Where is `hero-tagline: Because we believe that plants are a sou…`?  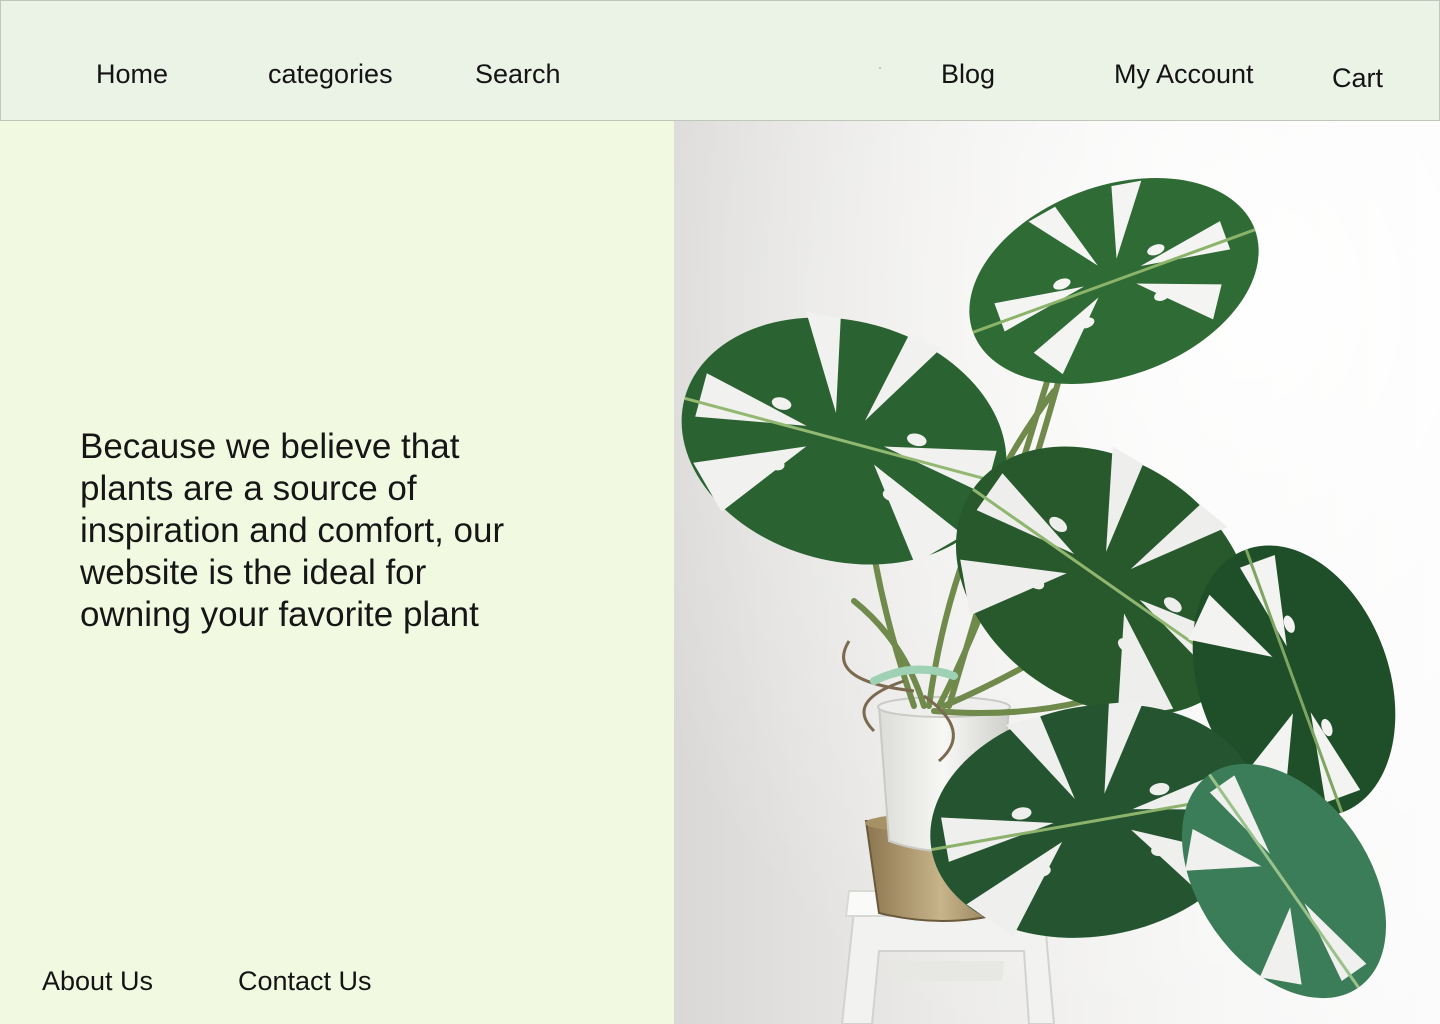
hero-tagline: Because we believe that plants are a sou… is located at coordinates (292, 530).